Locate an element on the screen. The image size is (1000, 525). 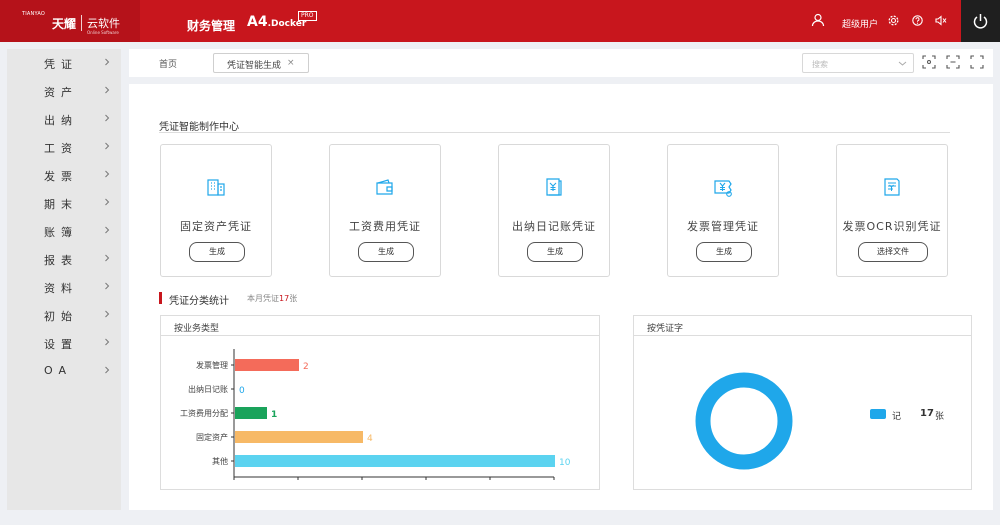
sidebar-item-invoice: 发票 is located at coordinates (64, 175).